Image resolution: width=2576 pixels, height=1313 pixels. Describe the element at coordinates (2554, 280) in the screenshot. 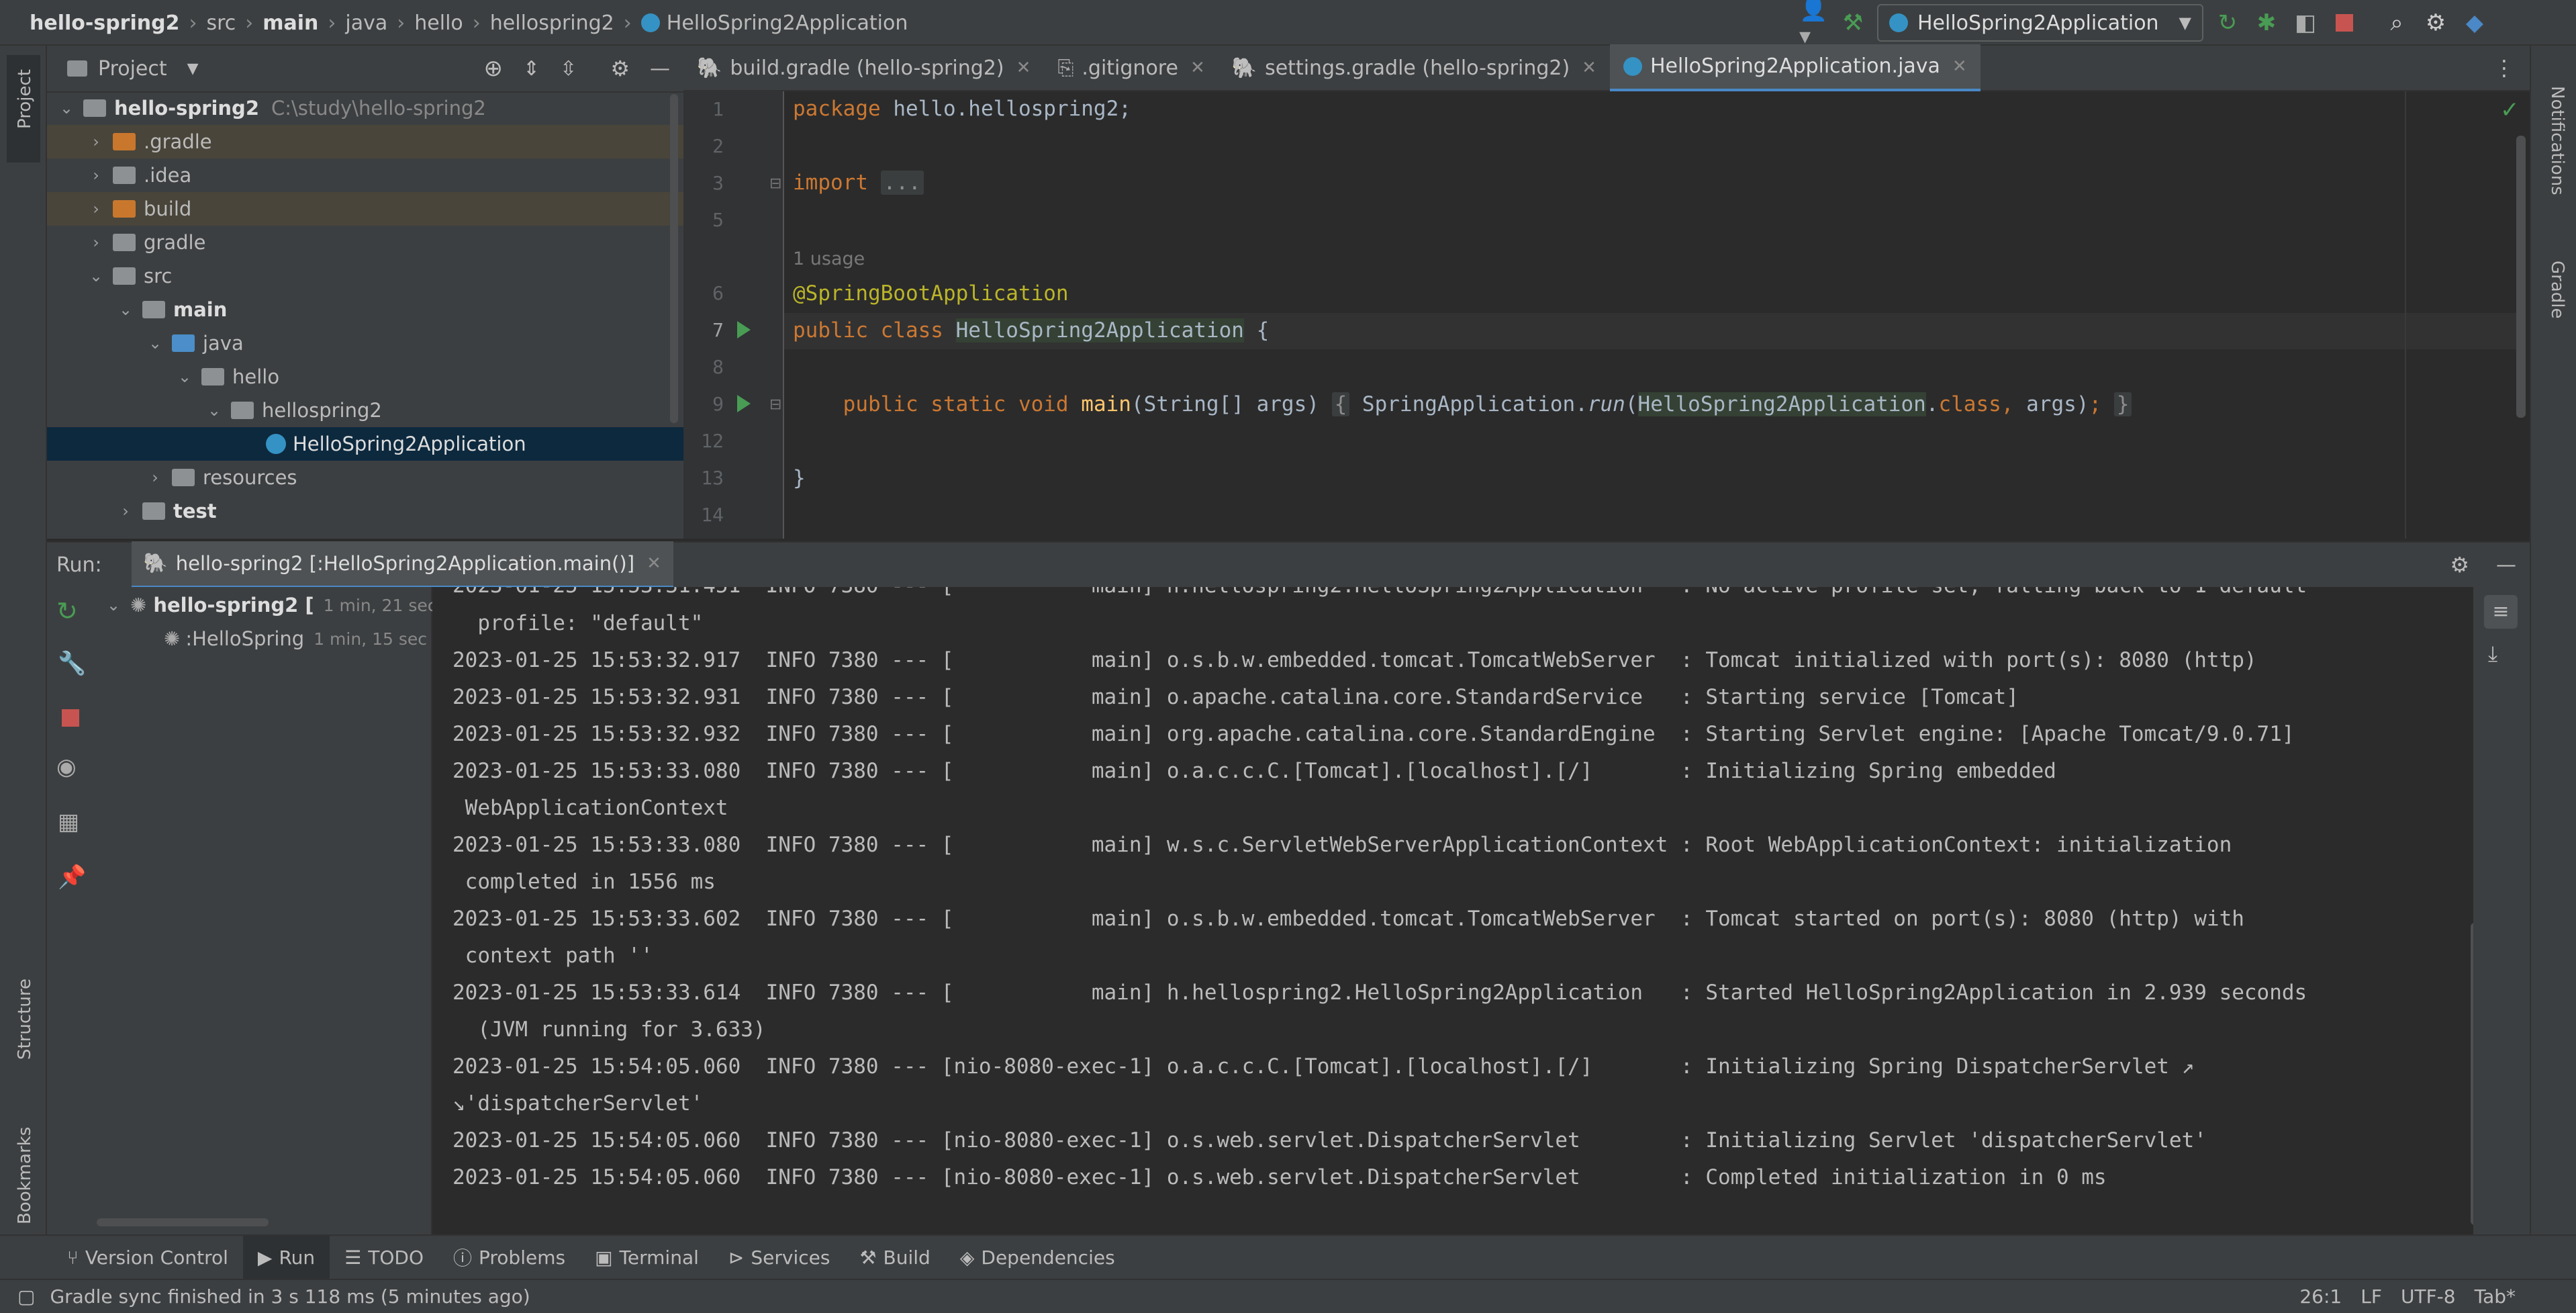

I see `gradle-stripe-button: Gradle` at that location.